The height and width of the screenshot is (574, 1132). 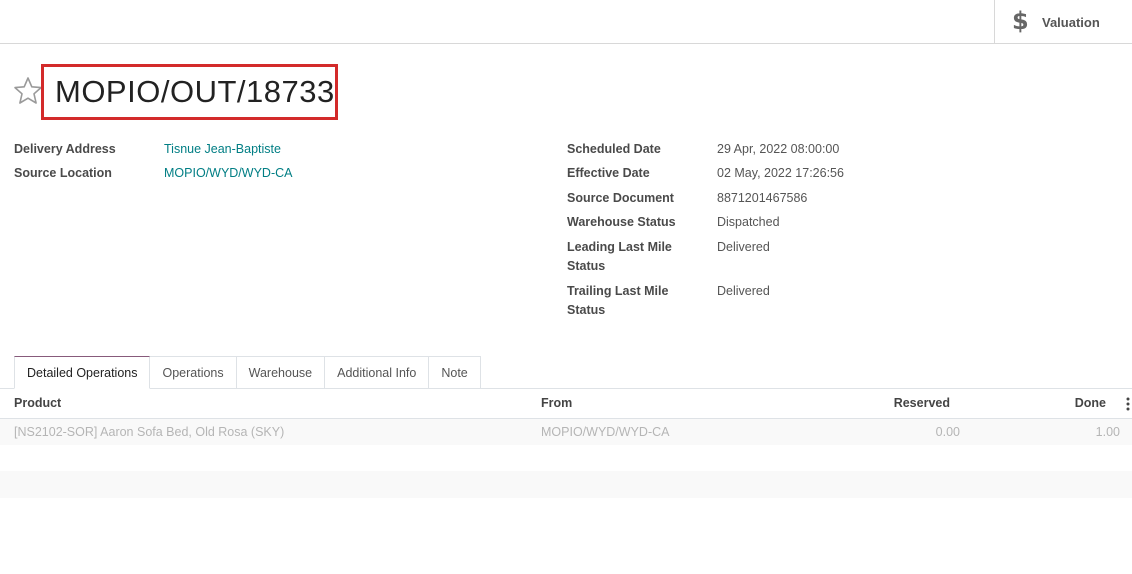 I want to click on cell-done: 1.00, so click(x=1107, y=432).